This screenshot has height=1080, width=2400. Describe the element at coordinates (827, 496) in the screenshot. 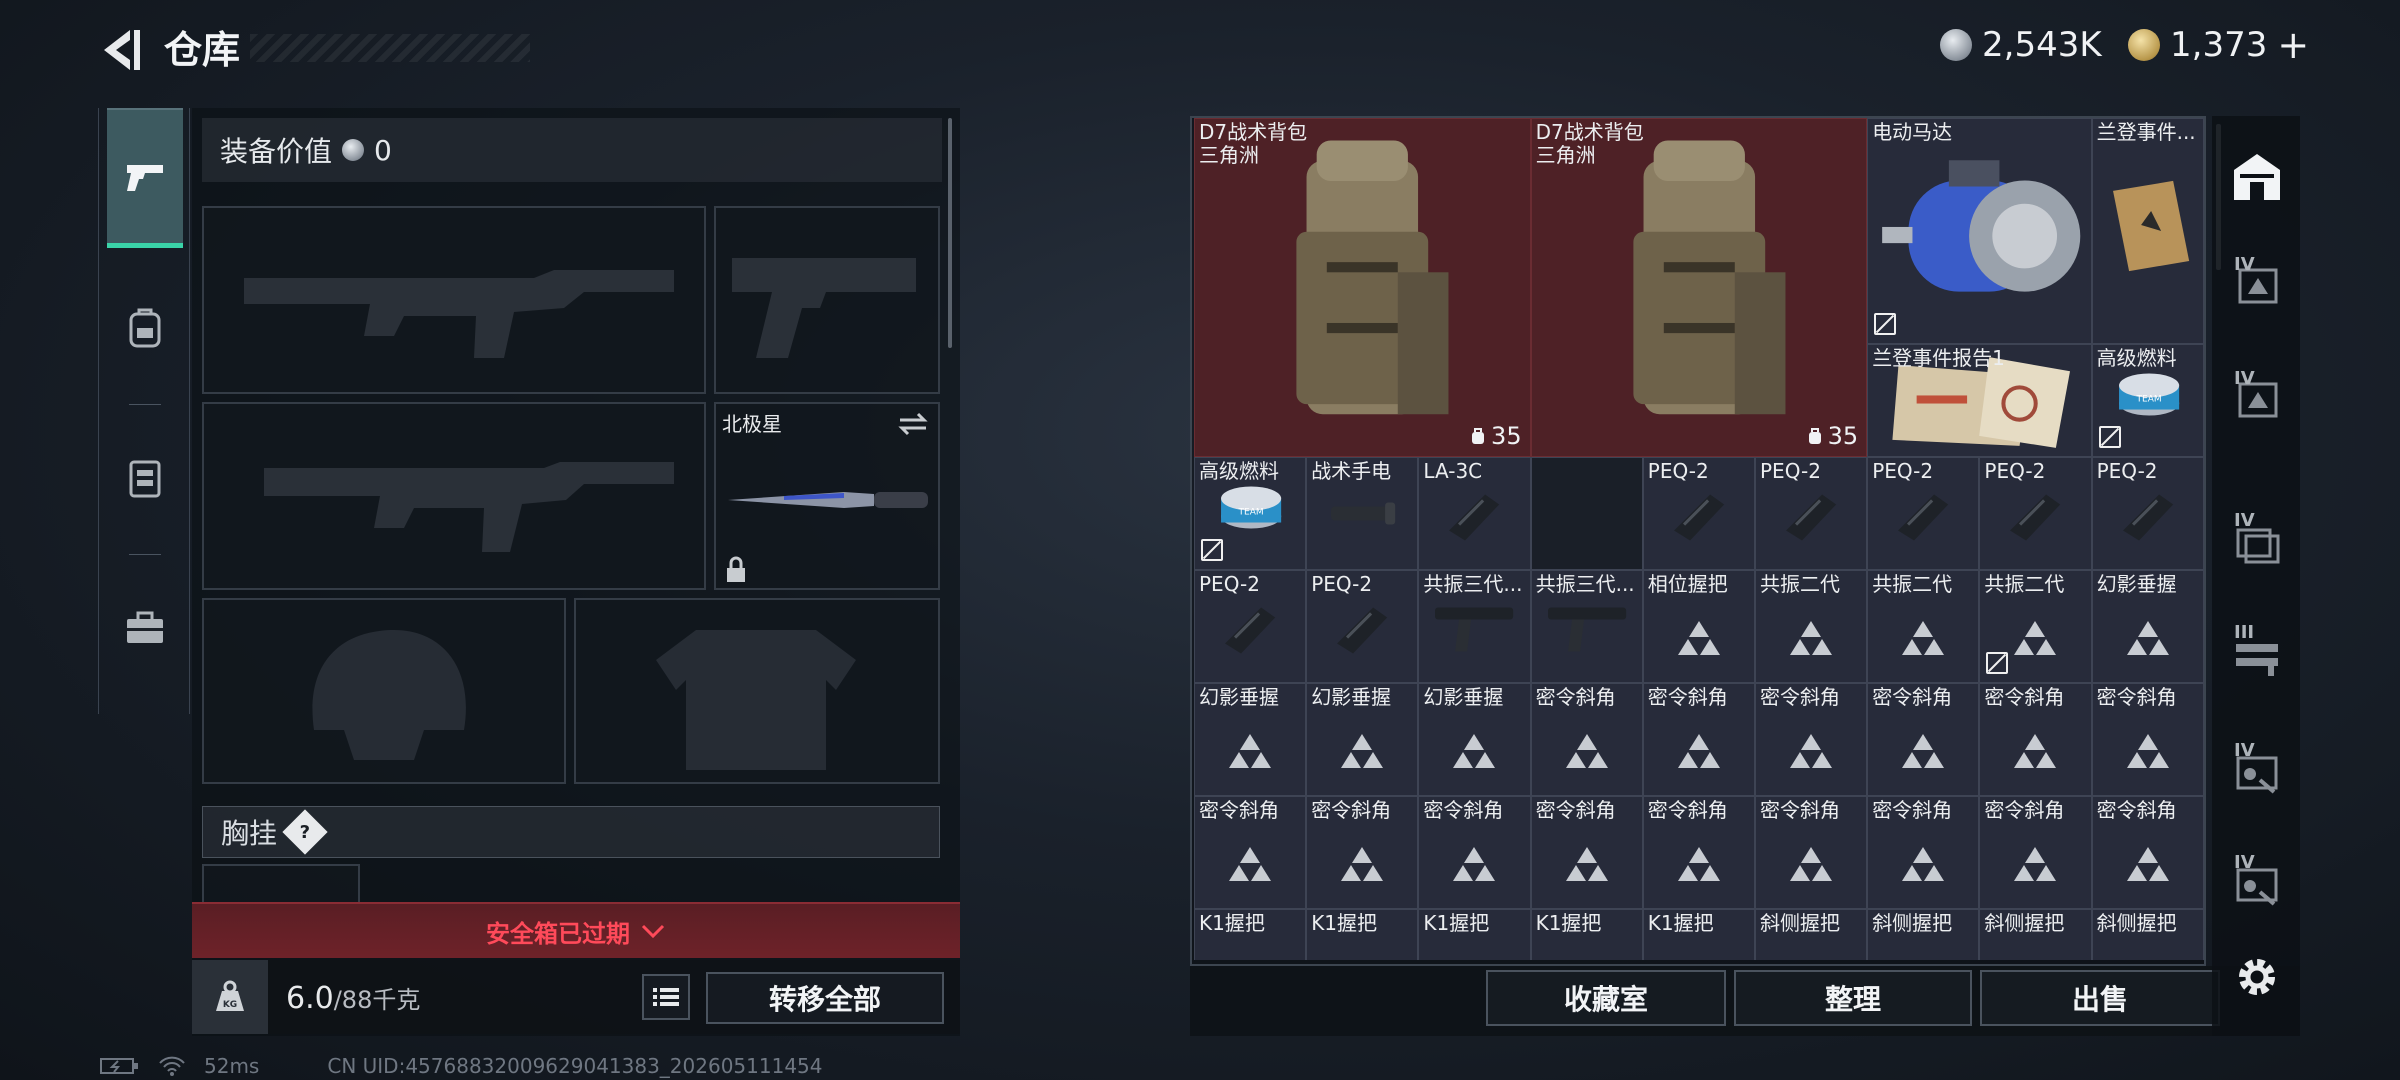

I see `melee-slot: 北极星` at that location.